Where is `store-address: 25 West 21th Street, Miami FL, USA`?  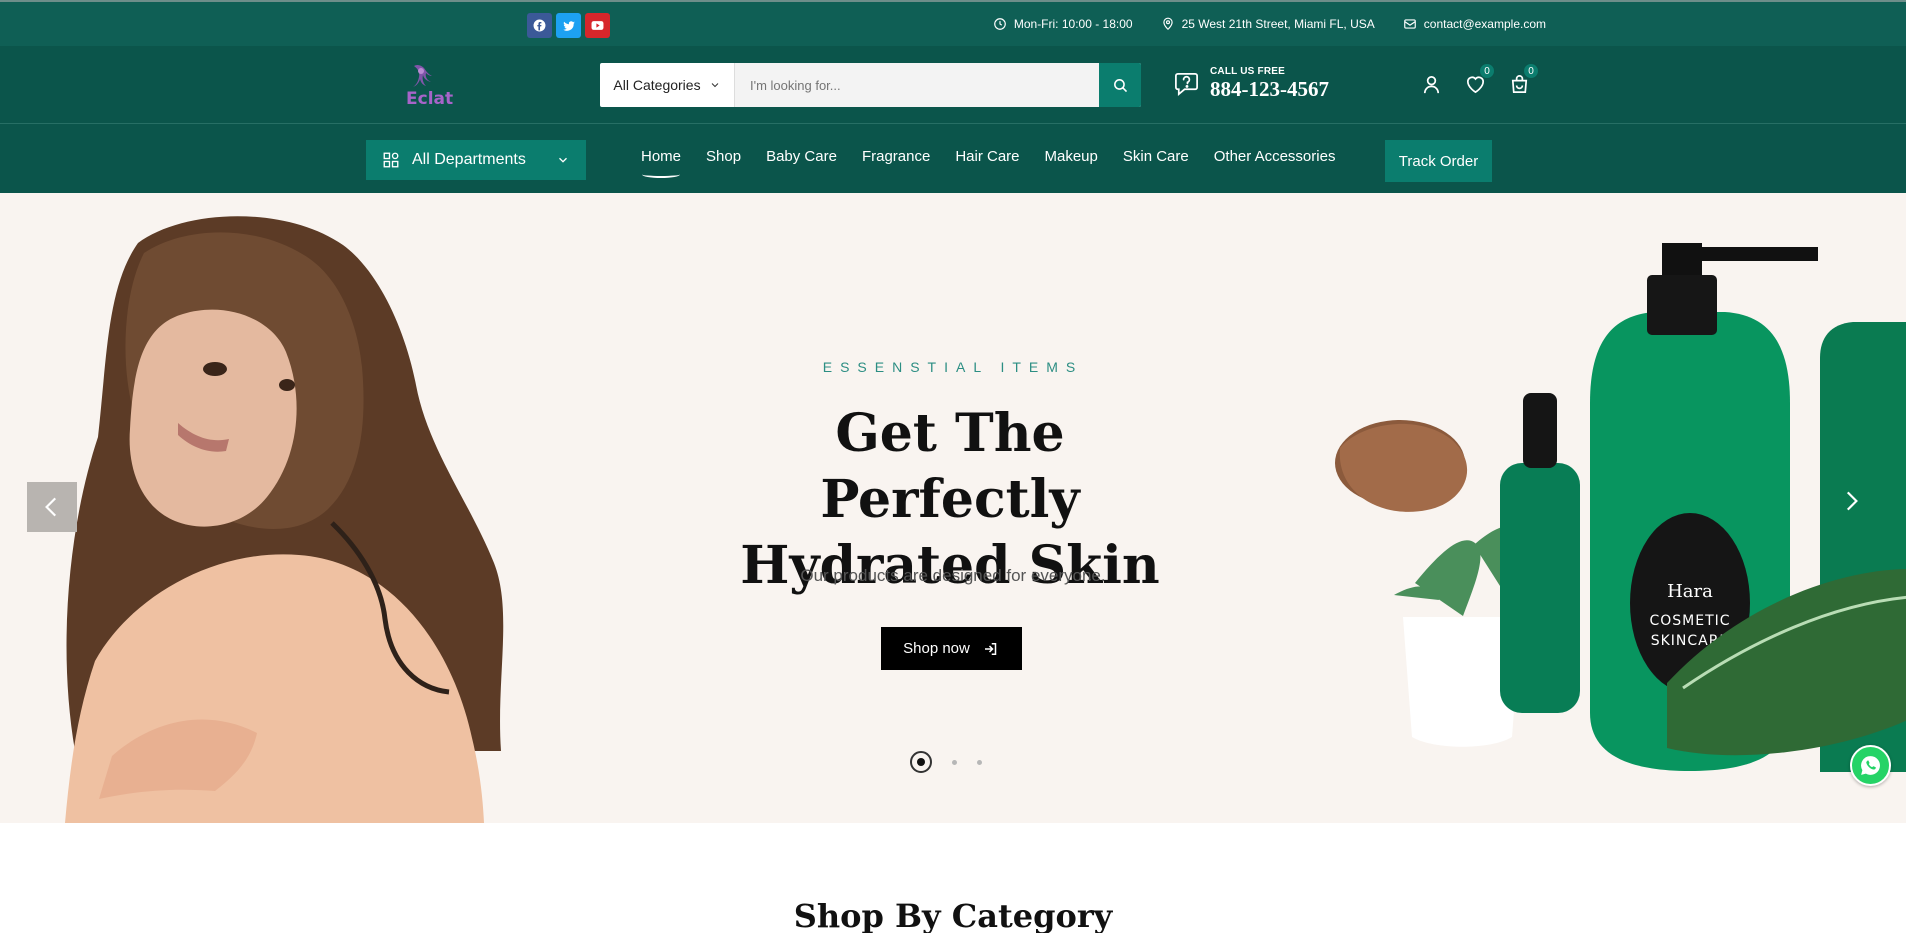 store-address: 25 West 21th Street, Miami FL, USA is located at coordinates (1268, 24).